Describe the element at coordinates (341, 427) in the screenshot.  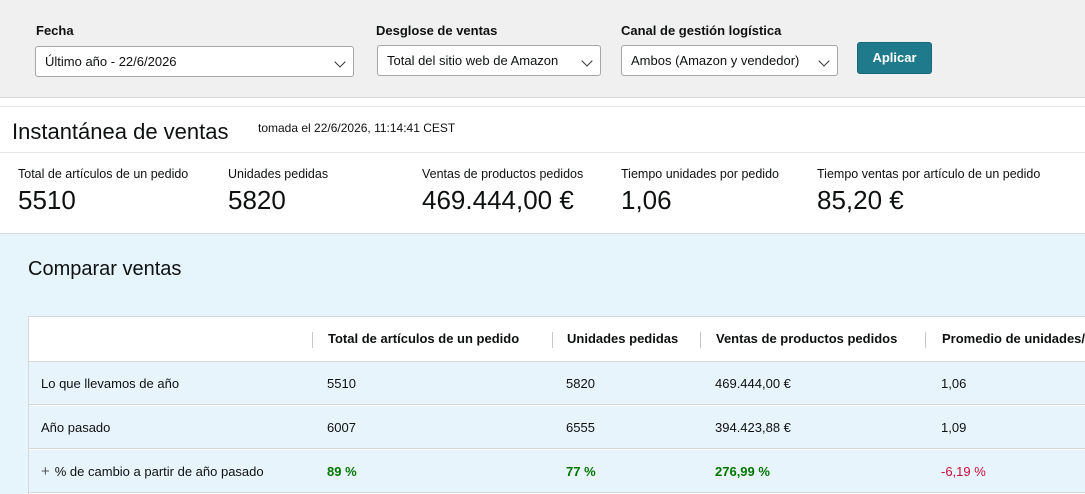
I see `table-cell: 6007` at that location.